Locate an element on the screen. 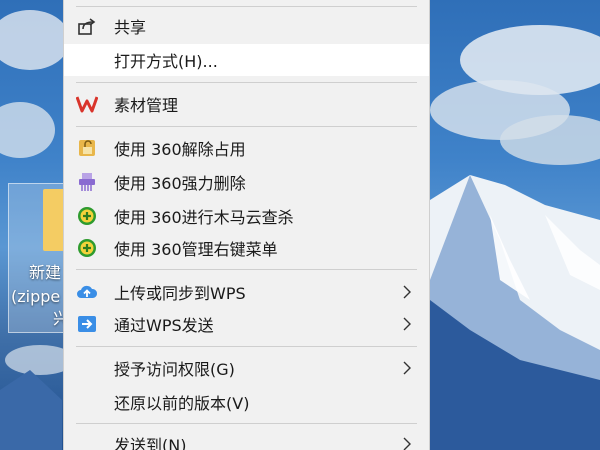 The image size is (600, 450). menu-item-label: 使用 360强力删除 is located at coordinates (180, 183).